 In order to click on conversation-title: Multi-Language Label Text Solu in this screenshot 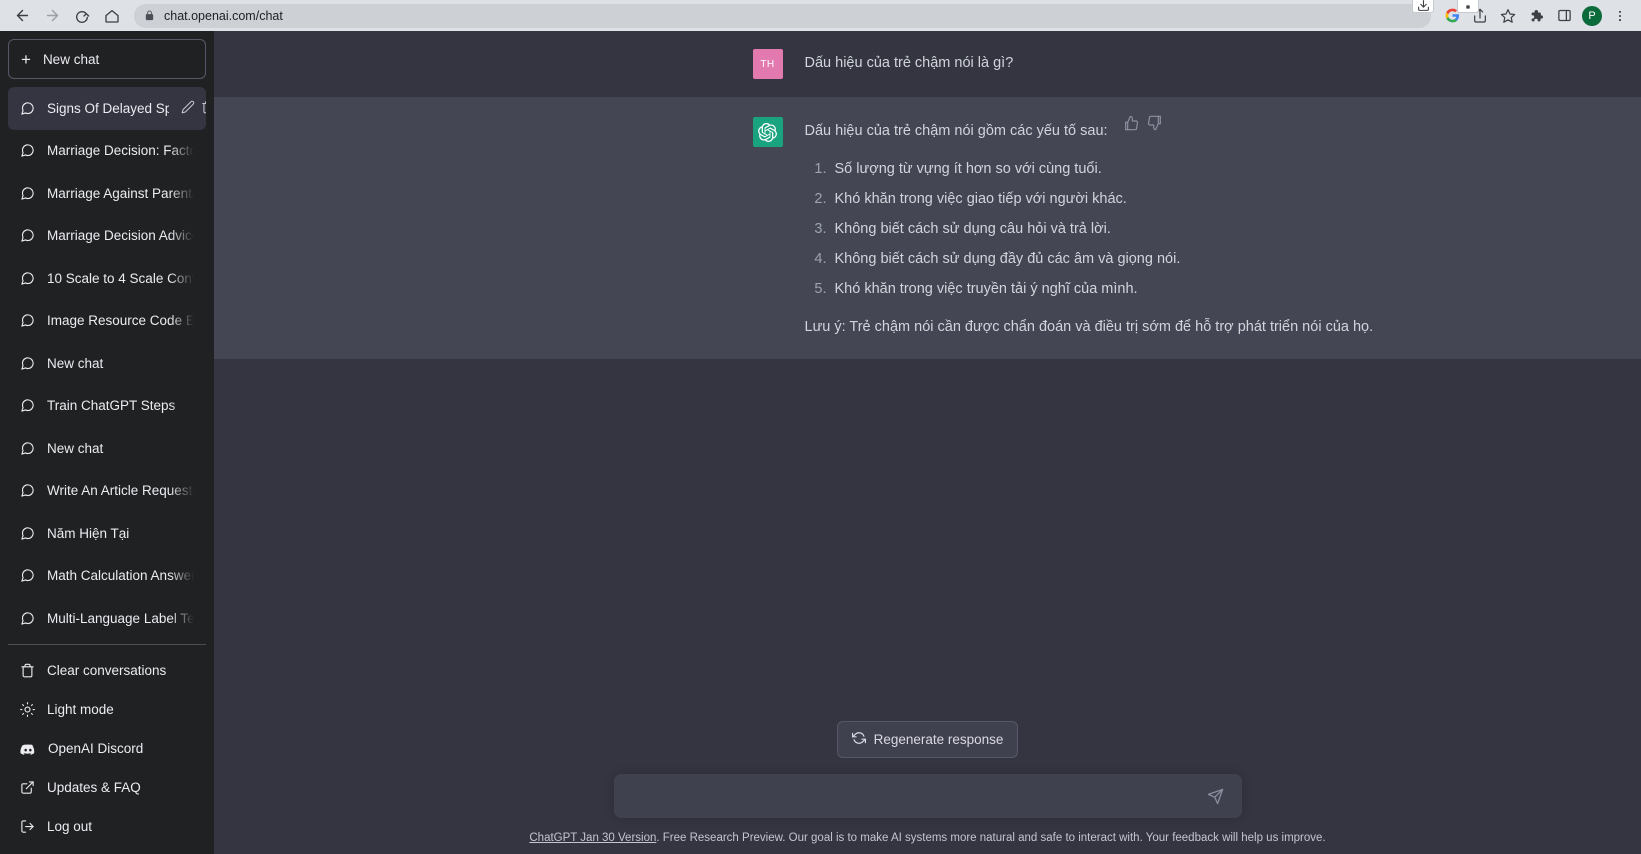, I will do `click(120, 618)`.